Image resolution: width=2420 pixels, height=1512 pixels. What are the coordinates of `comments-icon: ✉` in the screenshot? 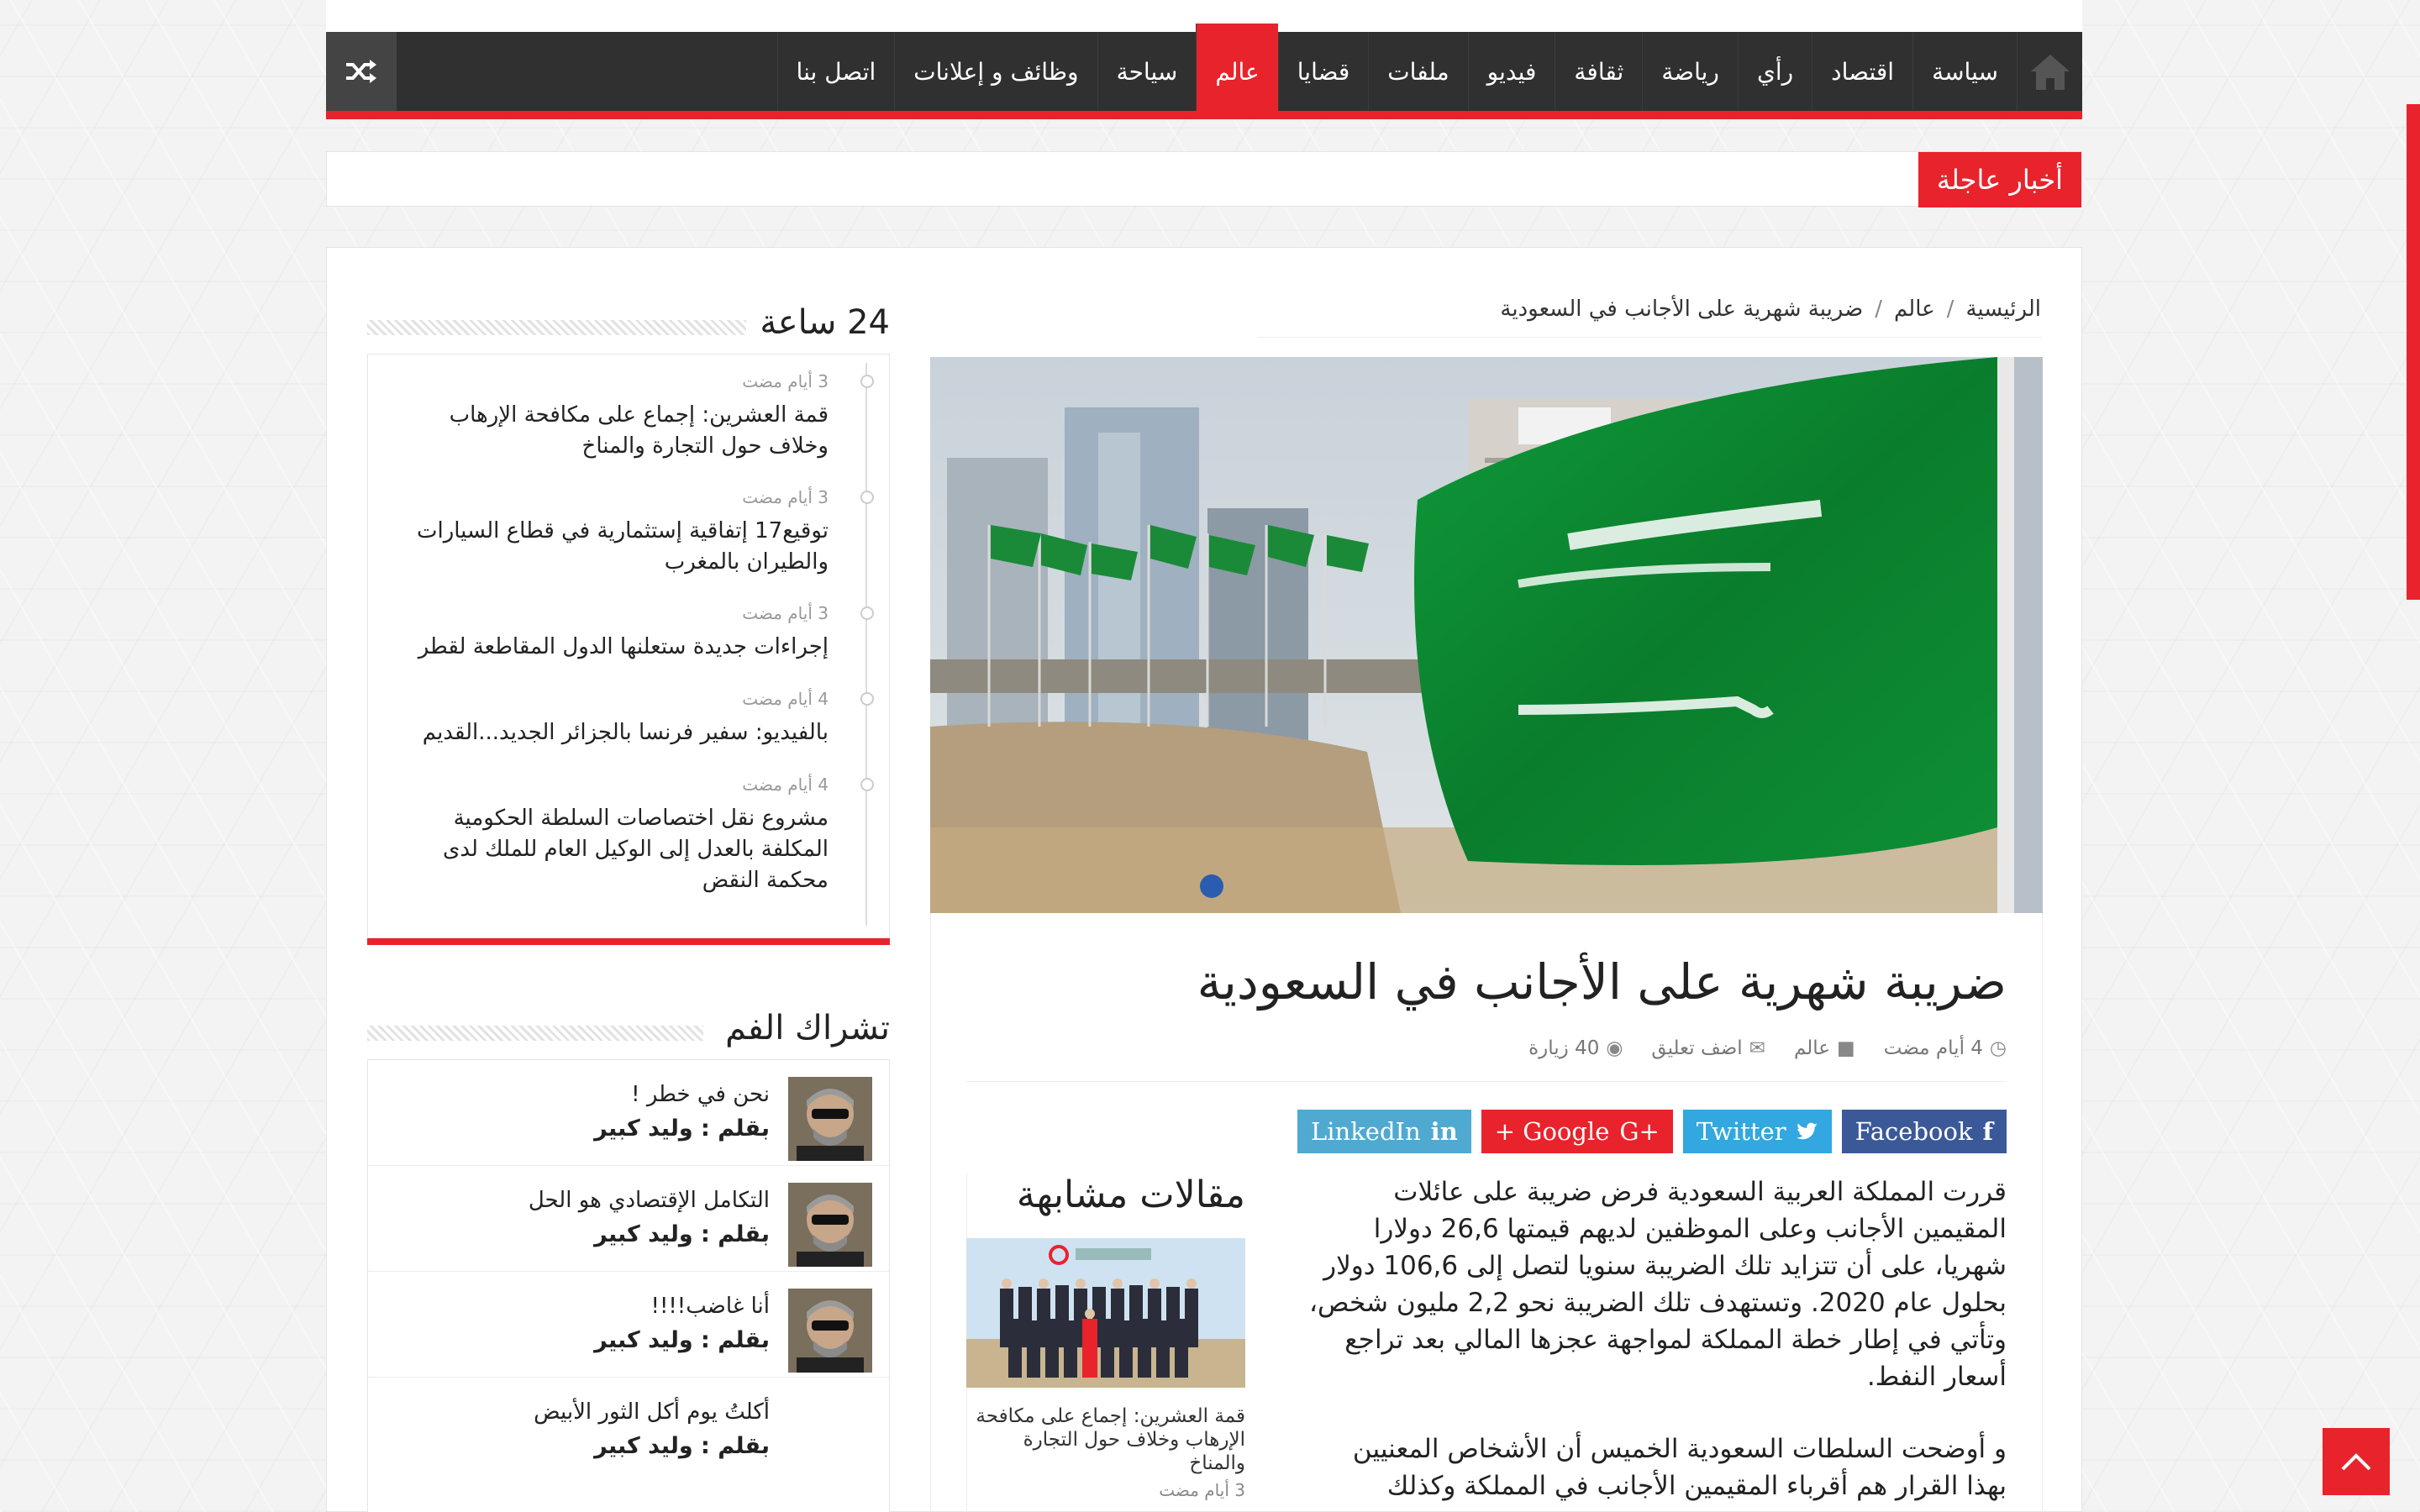 It's located at (1757, 1048).